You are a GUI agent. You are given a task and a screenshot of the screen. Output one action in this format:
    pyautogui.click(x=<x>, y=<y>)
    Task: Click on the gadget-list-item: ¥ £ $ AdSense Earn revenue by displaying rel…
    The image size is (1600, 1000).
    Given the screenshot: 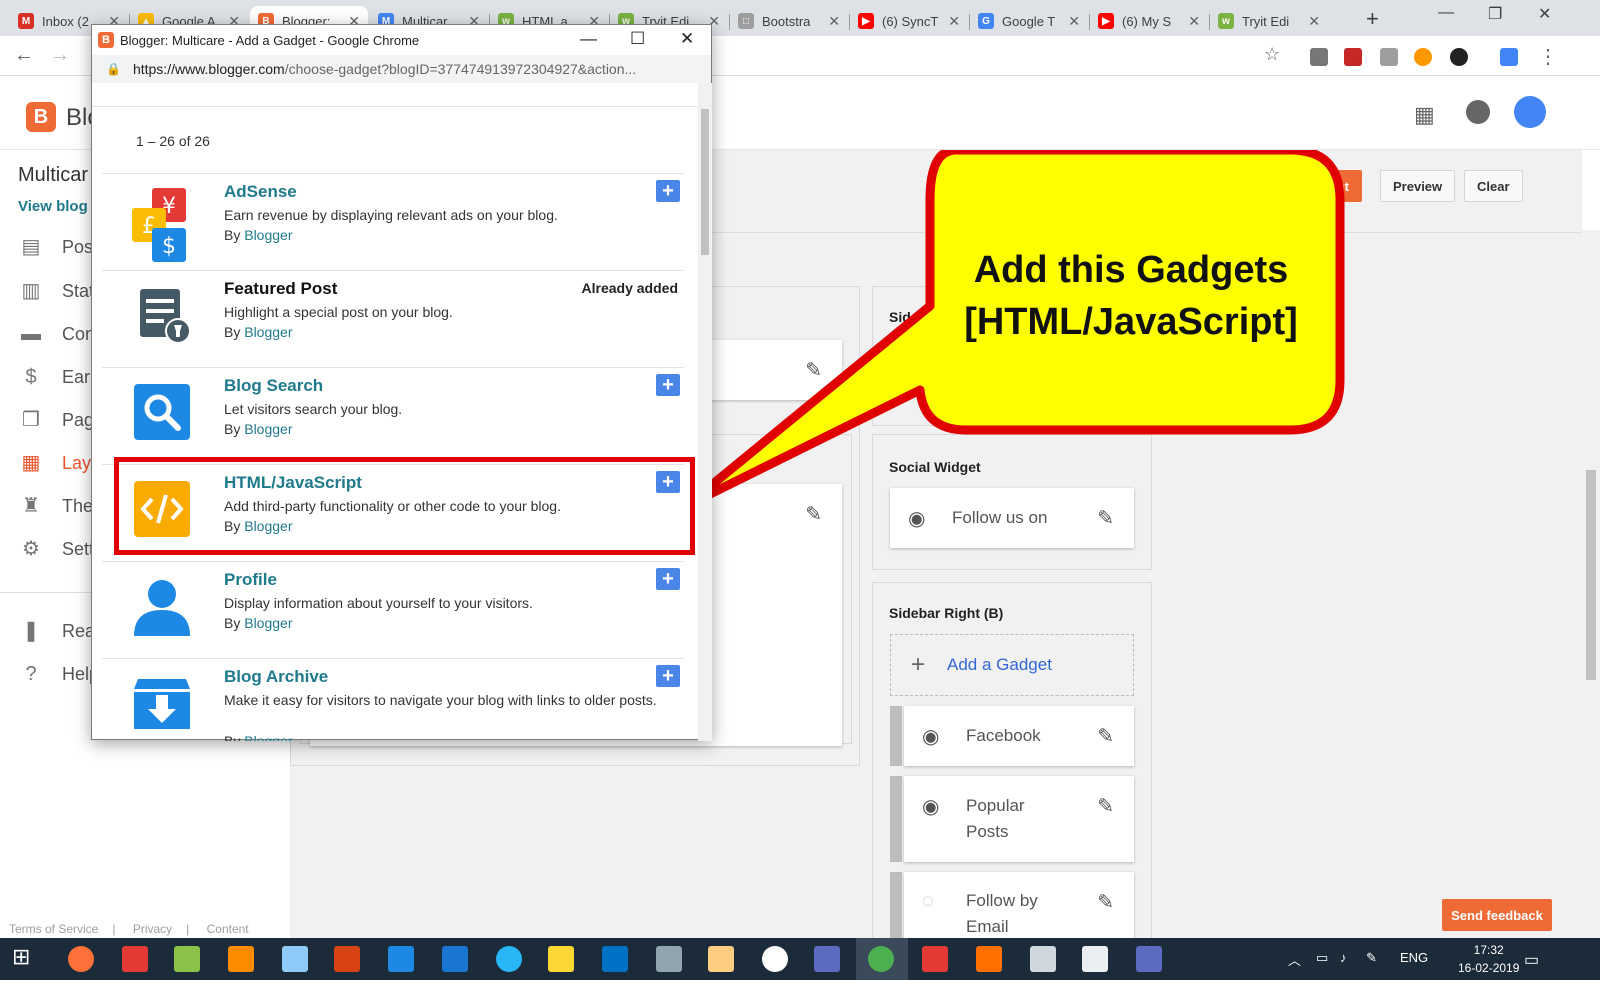 What is the action you would take?
    pyautogui.click(x=393, y=221)
    